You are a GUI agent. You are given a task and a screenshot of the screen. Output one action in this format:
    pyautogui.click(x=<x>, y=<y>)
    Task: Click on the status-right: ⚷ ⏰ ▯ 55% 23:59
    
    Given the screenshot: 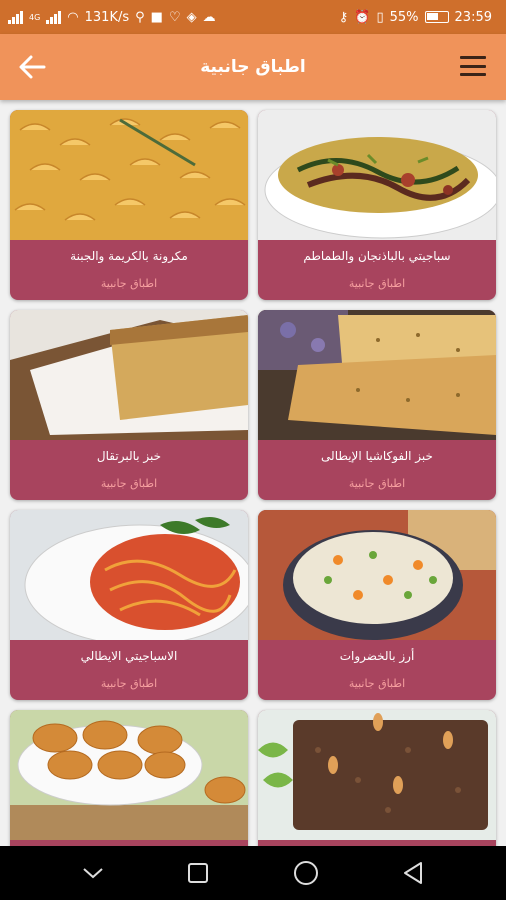 What is the action you would take?
    pyautogui.click(x=415, y=17)
    